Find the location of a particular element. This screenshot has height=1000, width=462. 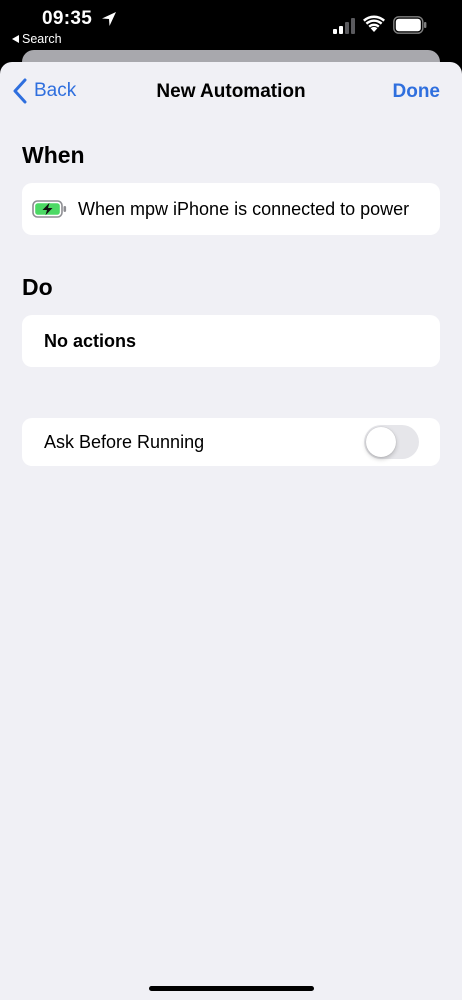

toggle-knob is located at coordinates (381, 442).